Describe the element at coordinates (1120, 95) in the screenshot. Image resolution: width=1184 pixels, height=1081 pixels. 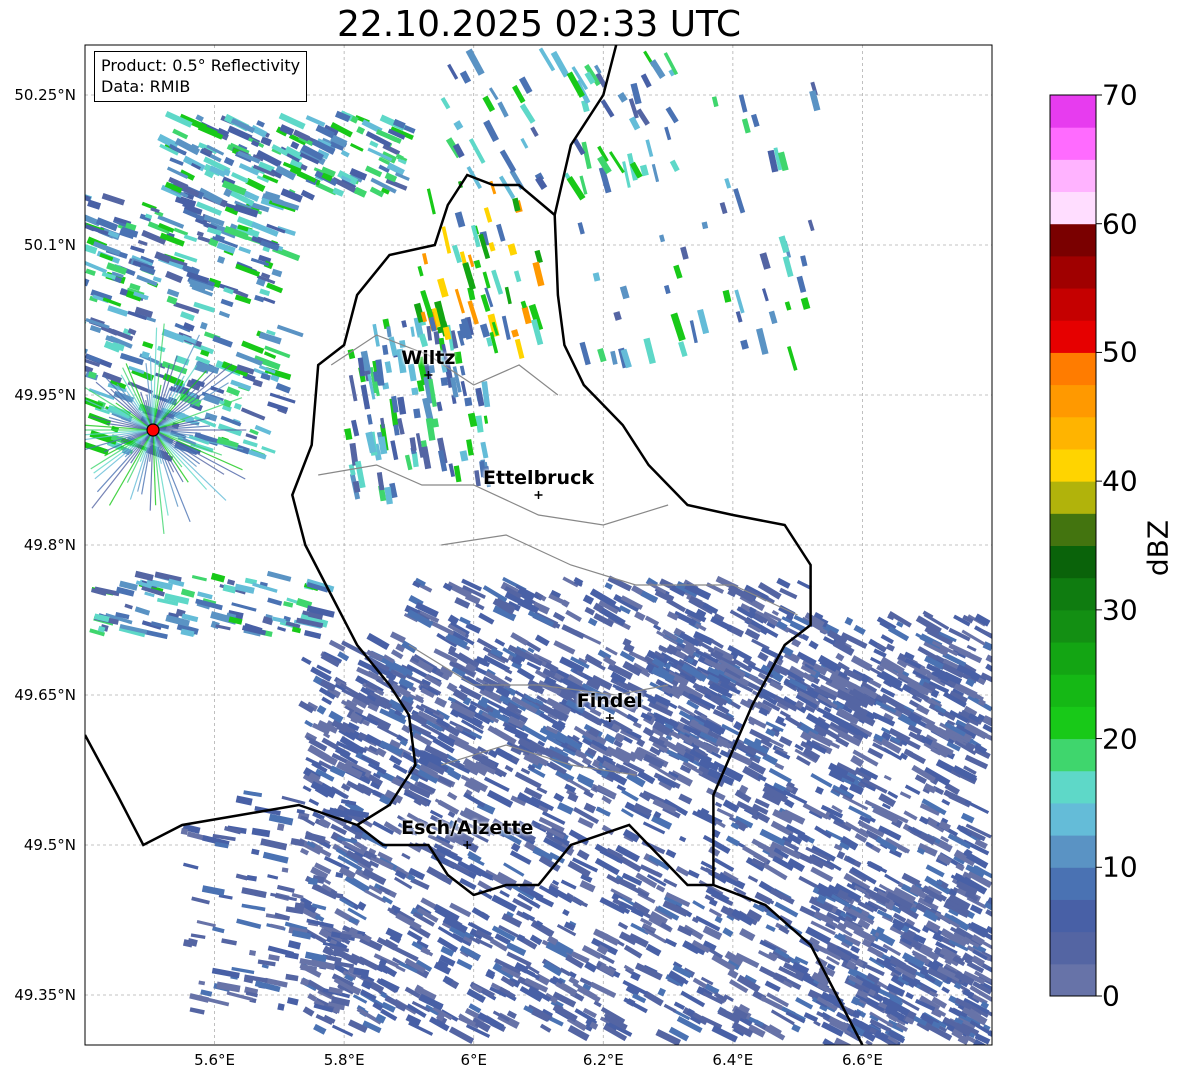
I see `colorbar-tick-label: 70` at that location.